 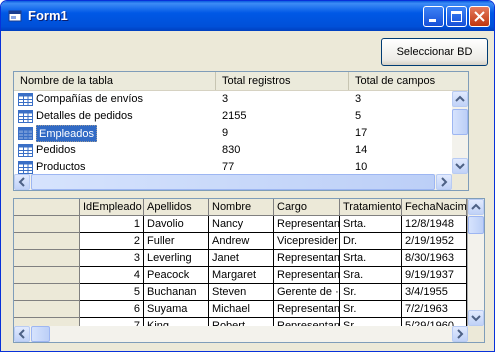 I want to click on grid-horizontal-scrollbar, so click(x=241, y=334).